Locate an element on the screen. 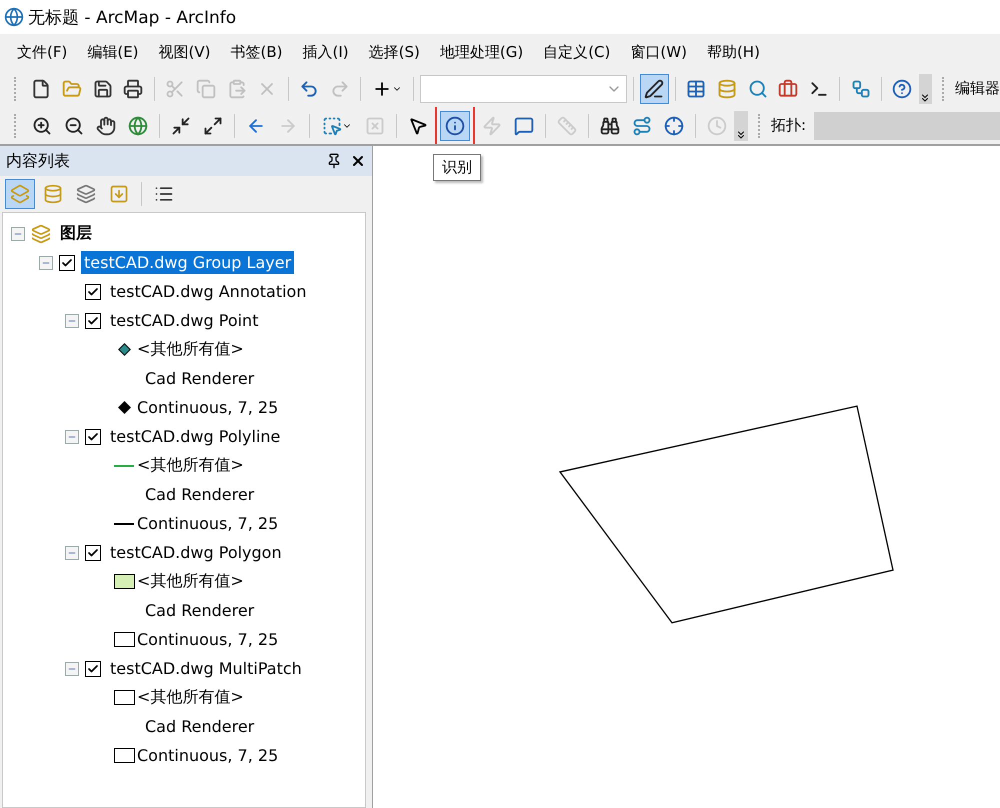 The image size is (1000, 808). outward-arrows-icon is located at coordinates (213, 126).